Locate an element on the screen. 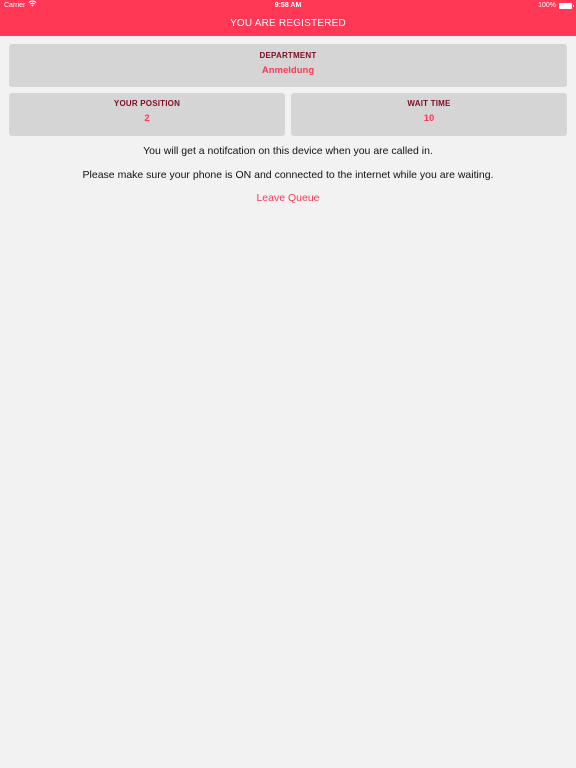 The image size is (576, 768). status-time: 9:58 AM is located at coordinates (288, 5).